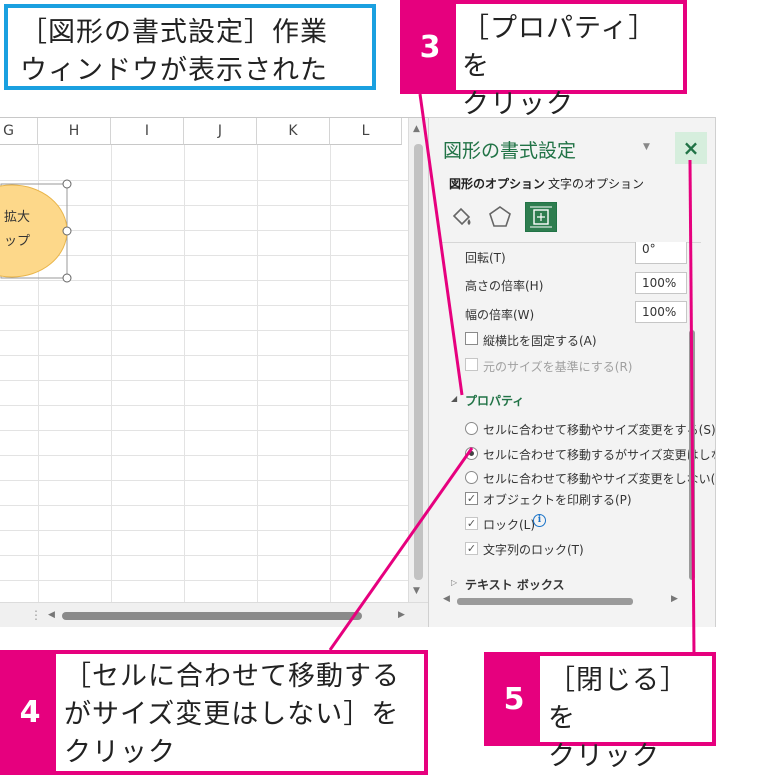 This screenshot has width=783, height=779. I want to click on callout-step5: 5 ［閉じる］を クリック, so click(600, 712).